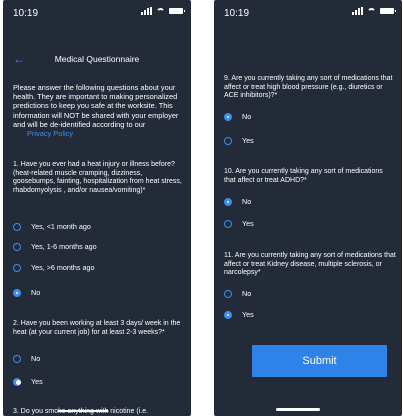  I want to click on page-title: Medical Questionnaire, so click(97, 59).